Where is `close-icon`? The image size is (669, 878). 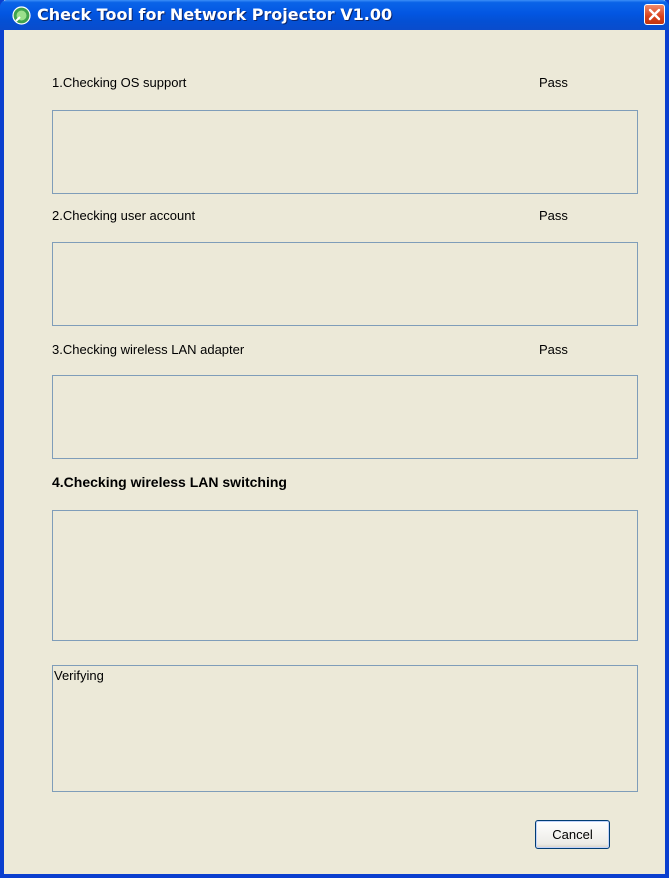
close-icon is located at coordinates (654, 14).